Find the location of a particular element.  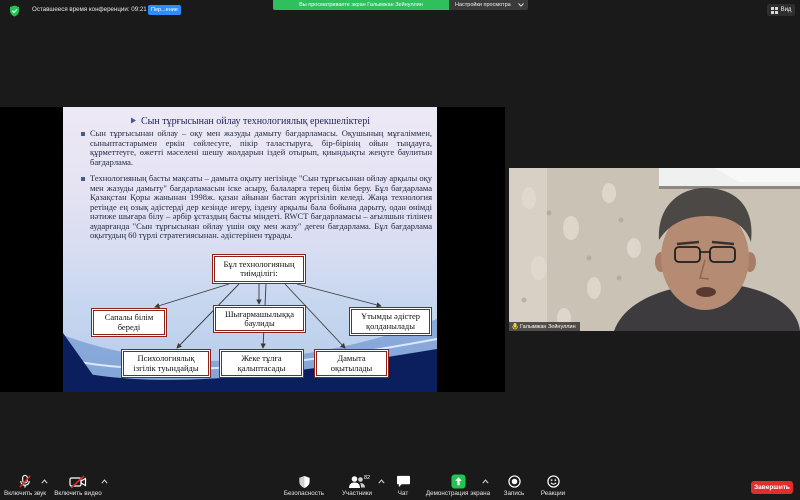

share-screen-button: Демонстрация экрана is located at coordinates (458, 486).